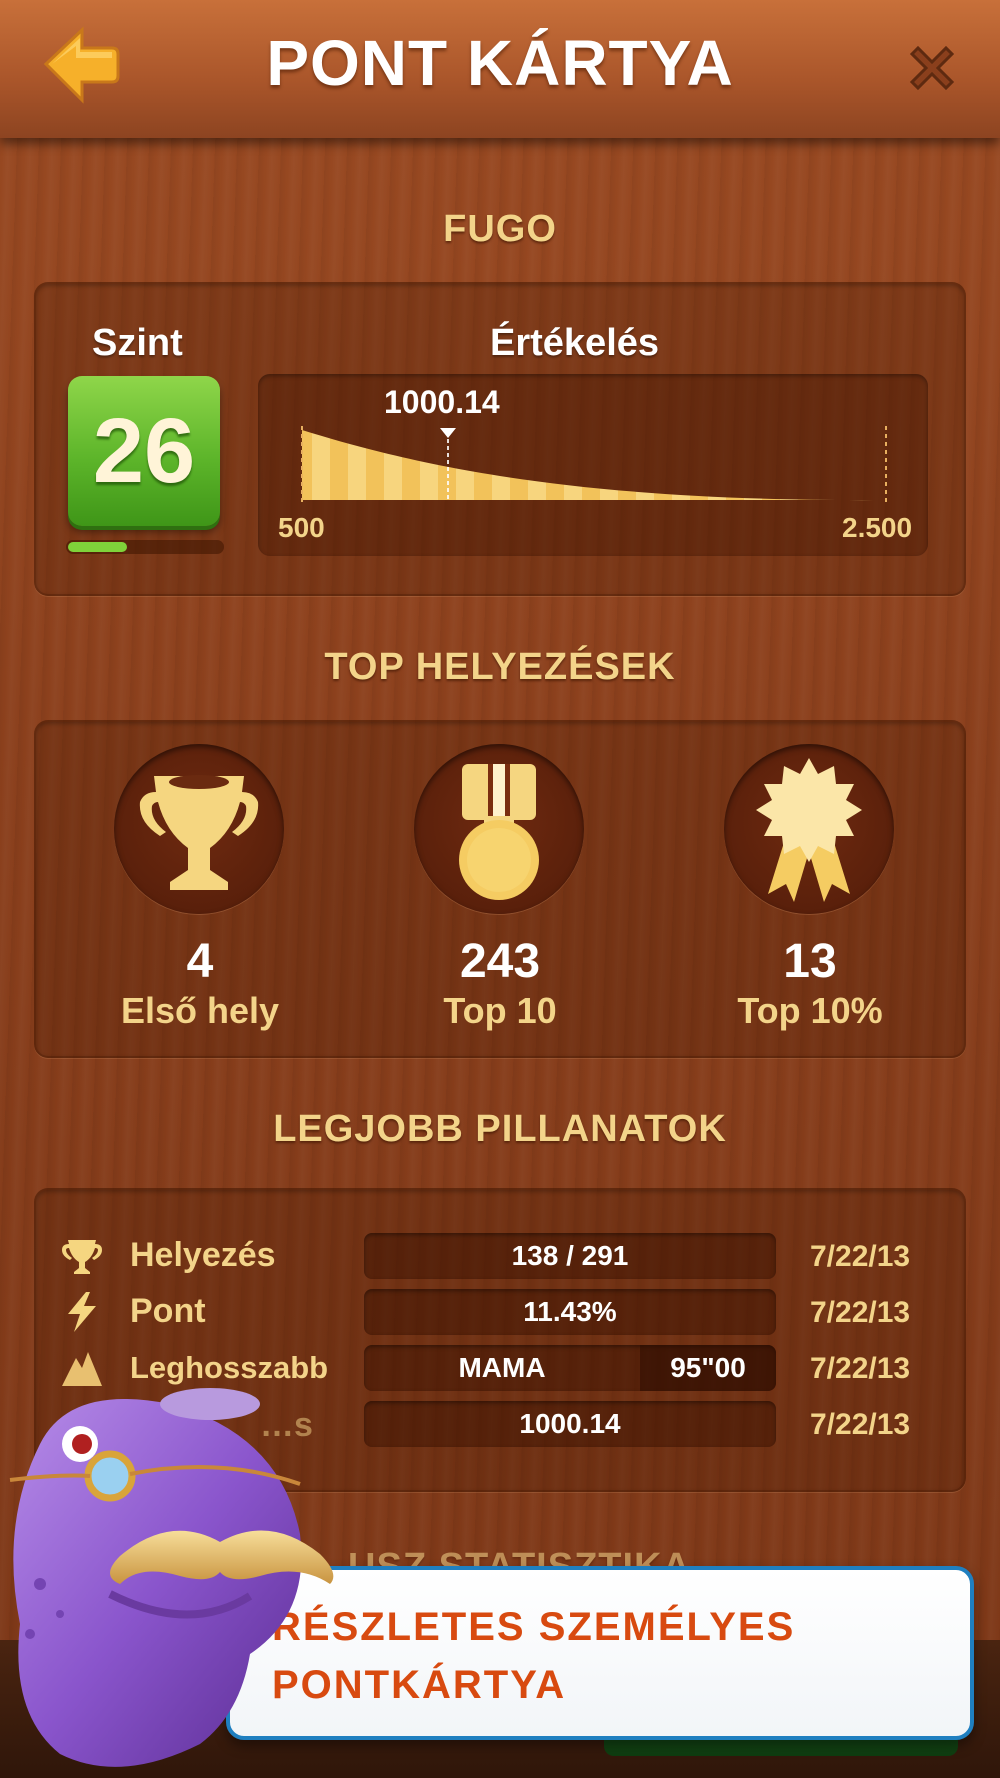 The width and height of the screenshot is (1000, 1778). Describe the element at coordinates (200, 961) in the screenshot. I see `first-place-count: 4` at that location.